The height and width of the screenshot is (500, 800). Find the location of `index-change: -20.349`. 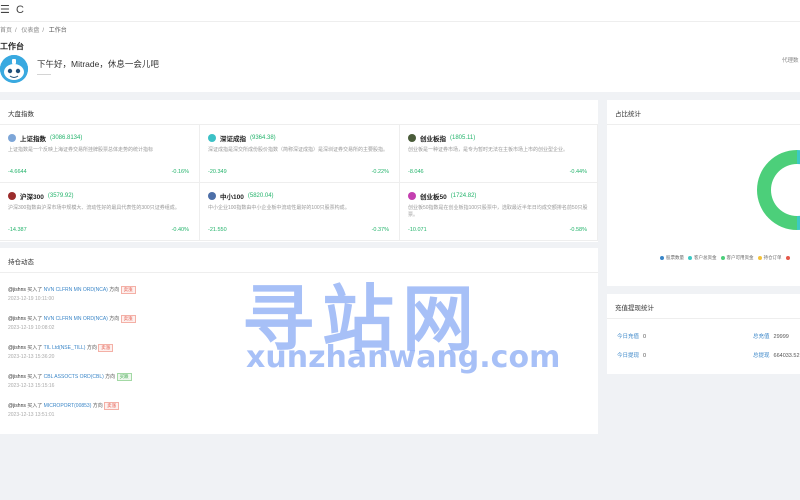

index-change: -20.349 is located at coordinates (217, 172).